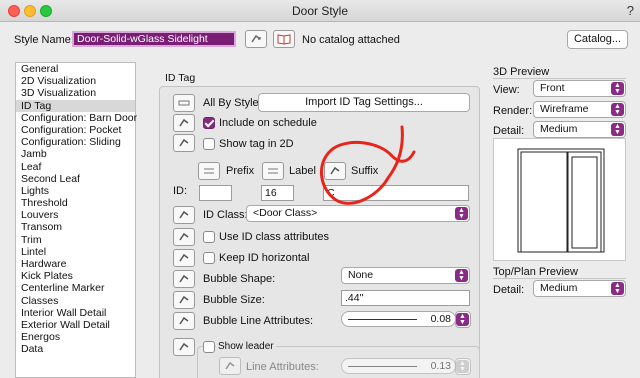 The width and height of the screenshot is (640, 378). I want to click on bubble-shape-style-toggle, so click(184, 279).